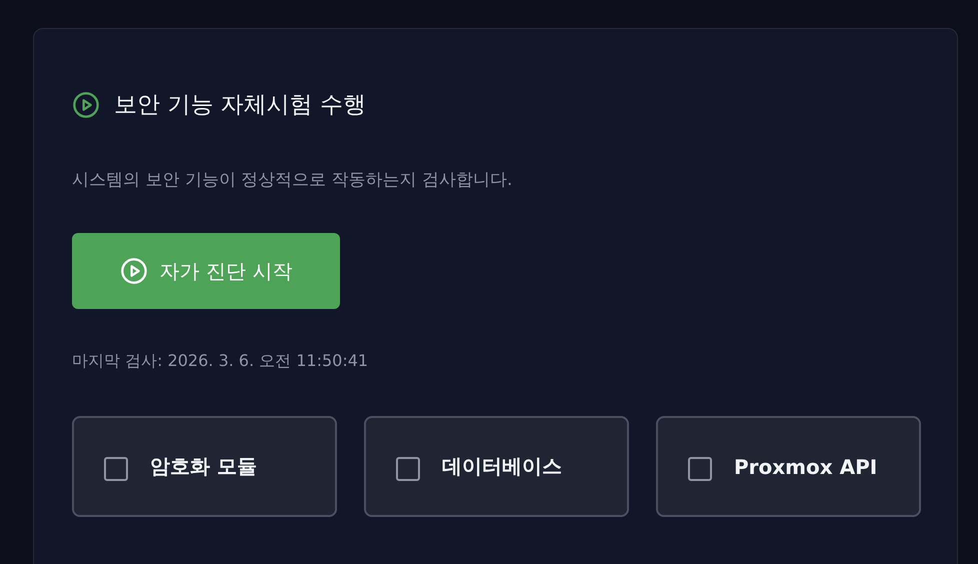  I want to click on panel-title: 보안 기능 자체시험 수행, so click(240, 105).